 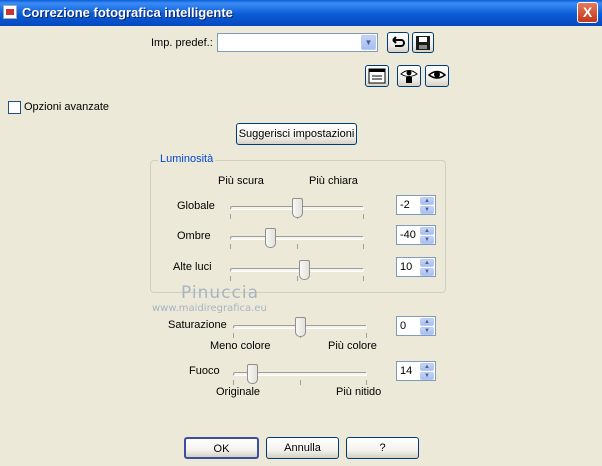 What do you see at coordinates (10, 12) in the screenshot?
I see `app-icon` at bounding box center [10, 12].